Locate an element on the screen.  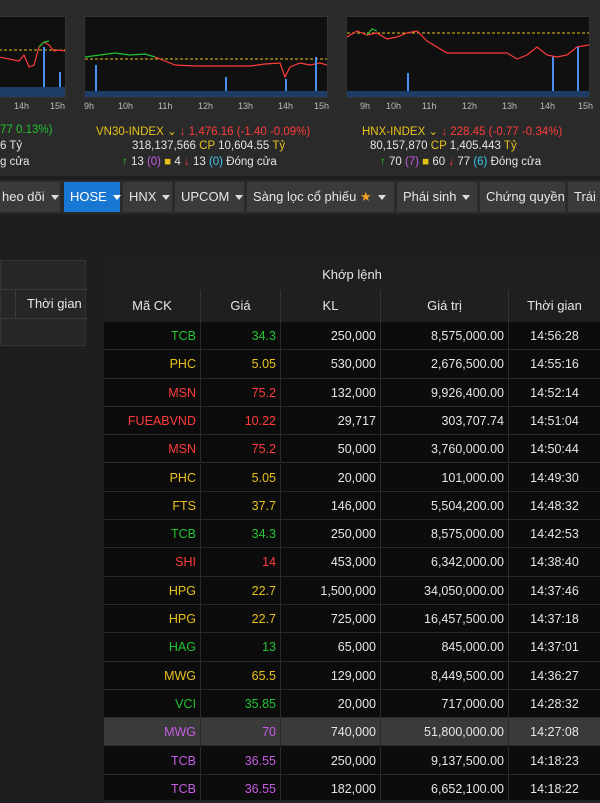
table-row: TCB 34.3 250,000 8,575,000.00 14:56:28 is located at coordinates (352, 336).